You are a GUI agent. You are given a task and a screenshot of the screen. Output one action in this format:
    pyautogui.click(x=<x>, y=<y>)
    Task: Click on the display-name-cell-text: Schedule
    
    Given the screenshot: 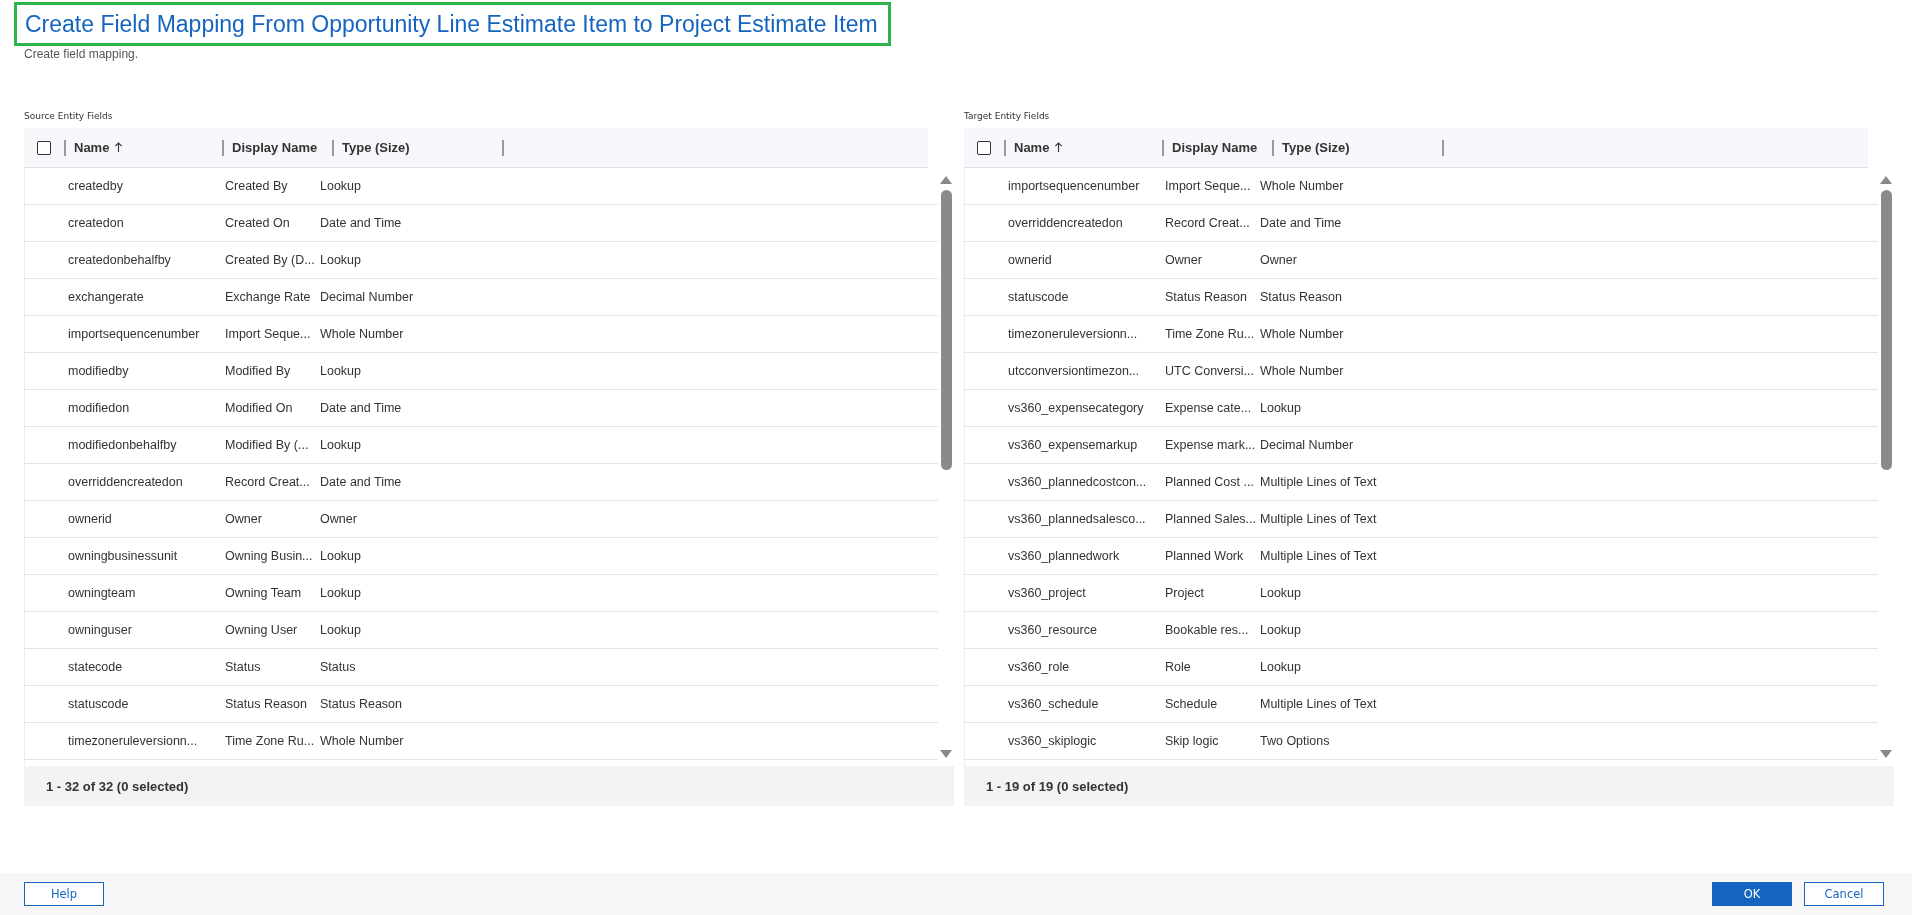 What is the action you would take?
    pyautogui.click(x=1192, y=704)
    